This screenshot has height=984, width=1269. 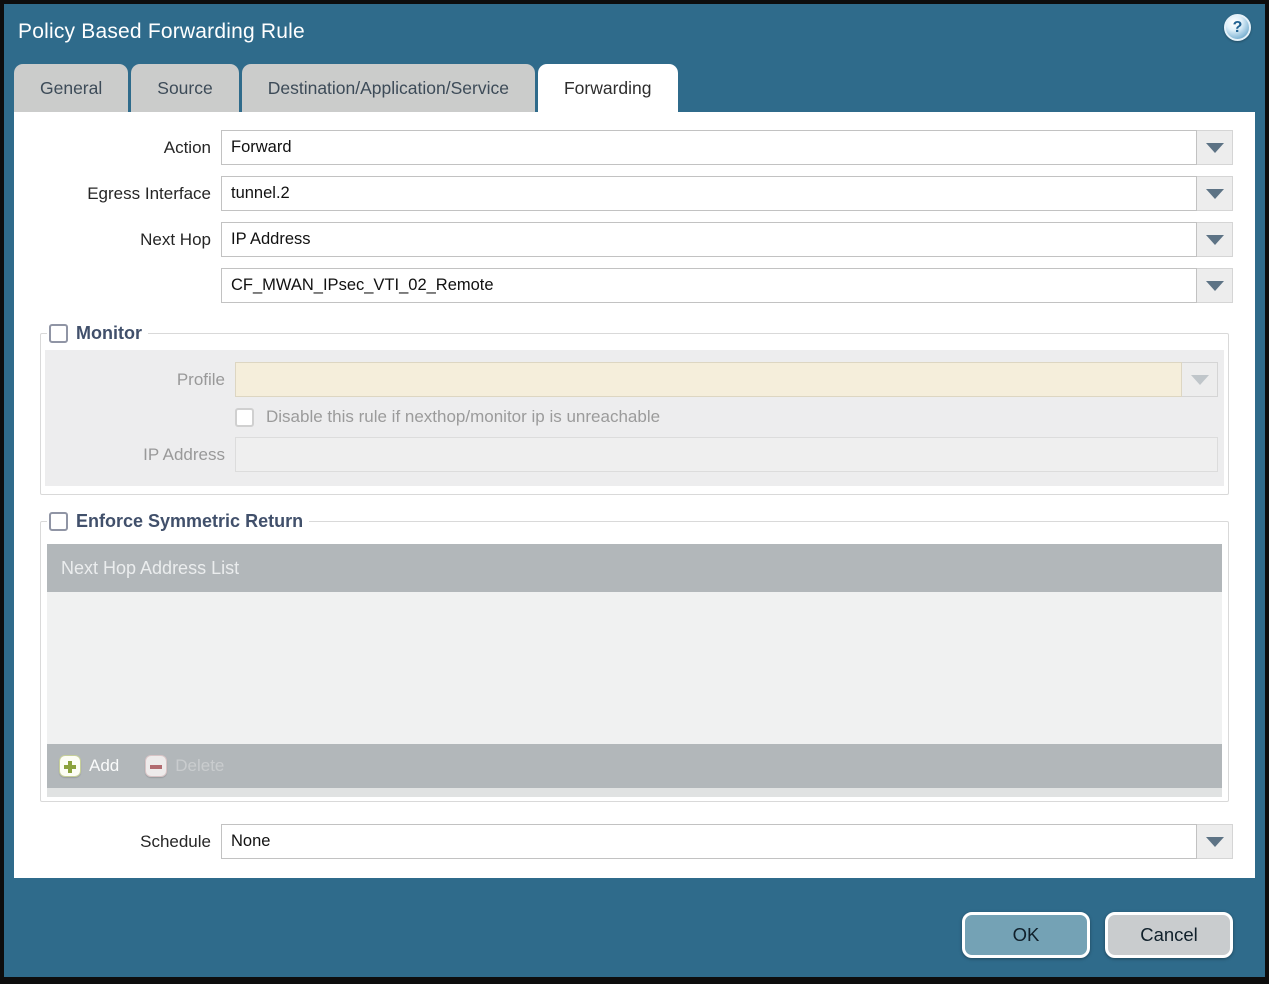 What do you see at coordinates (58, 333) in the screenshot?
I see `monitor-checkbox` at bounding box center [58, 333].